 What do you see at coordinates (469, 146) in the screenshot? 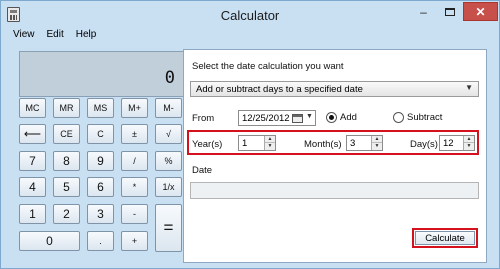
I see `days-down-arrow-icon: ▼` at bounding box center [469, 146].